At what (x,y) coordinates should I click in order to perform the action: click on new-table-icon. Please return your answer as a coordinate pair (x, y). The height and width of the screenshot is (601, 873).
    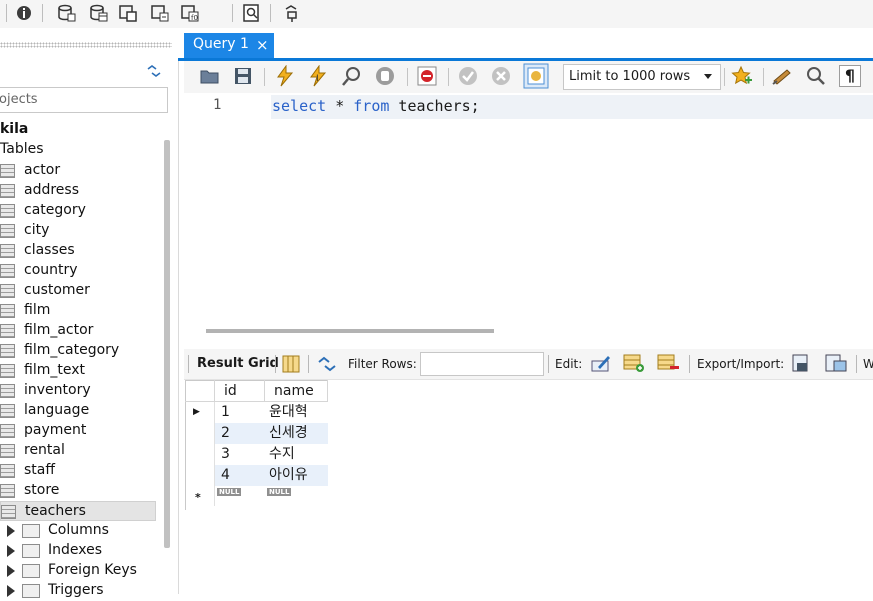
    Looking at the image, I should click on (98, 13).